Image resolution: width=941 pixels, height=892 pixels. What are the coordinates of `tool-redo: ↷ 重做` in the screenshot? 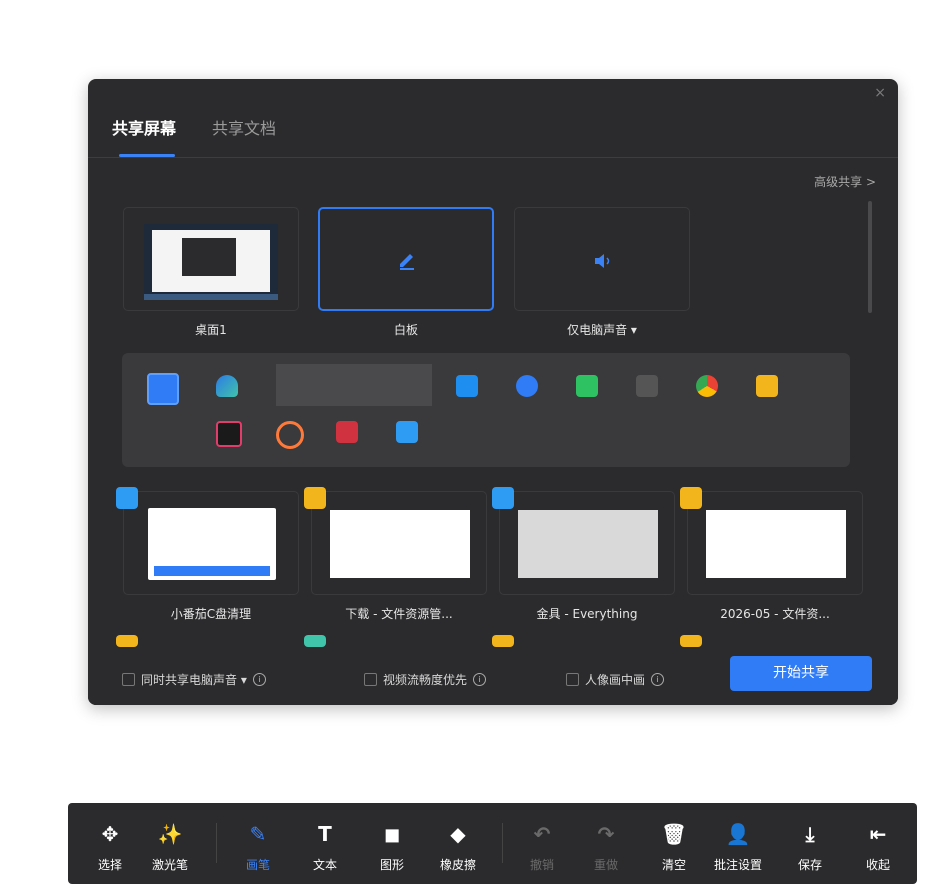 It's located at (606, 843).